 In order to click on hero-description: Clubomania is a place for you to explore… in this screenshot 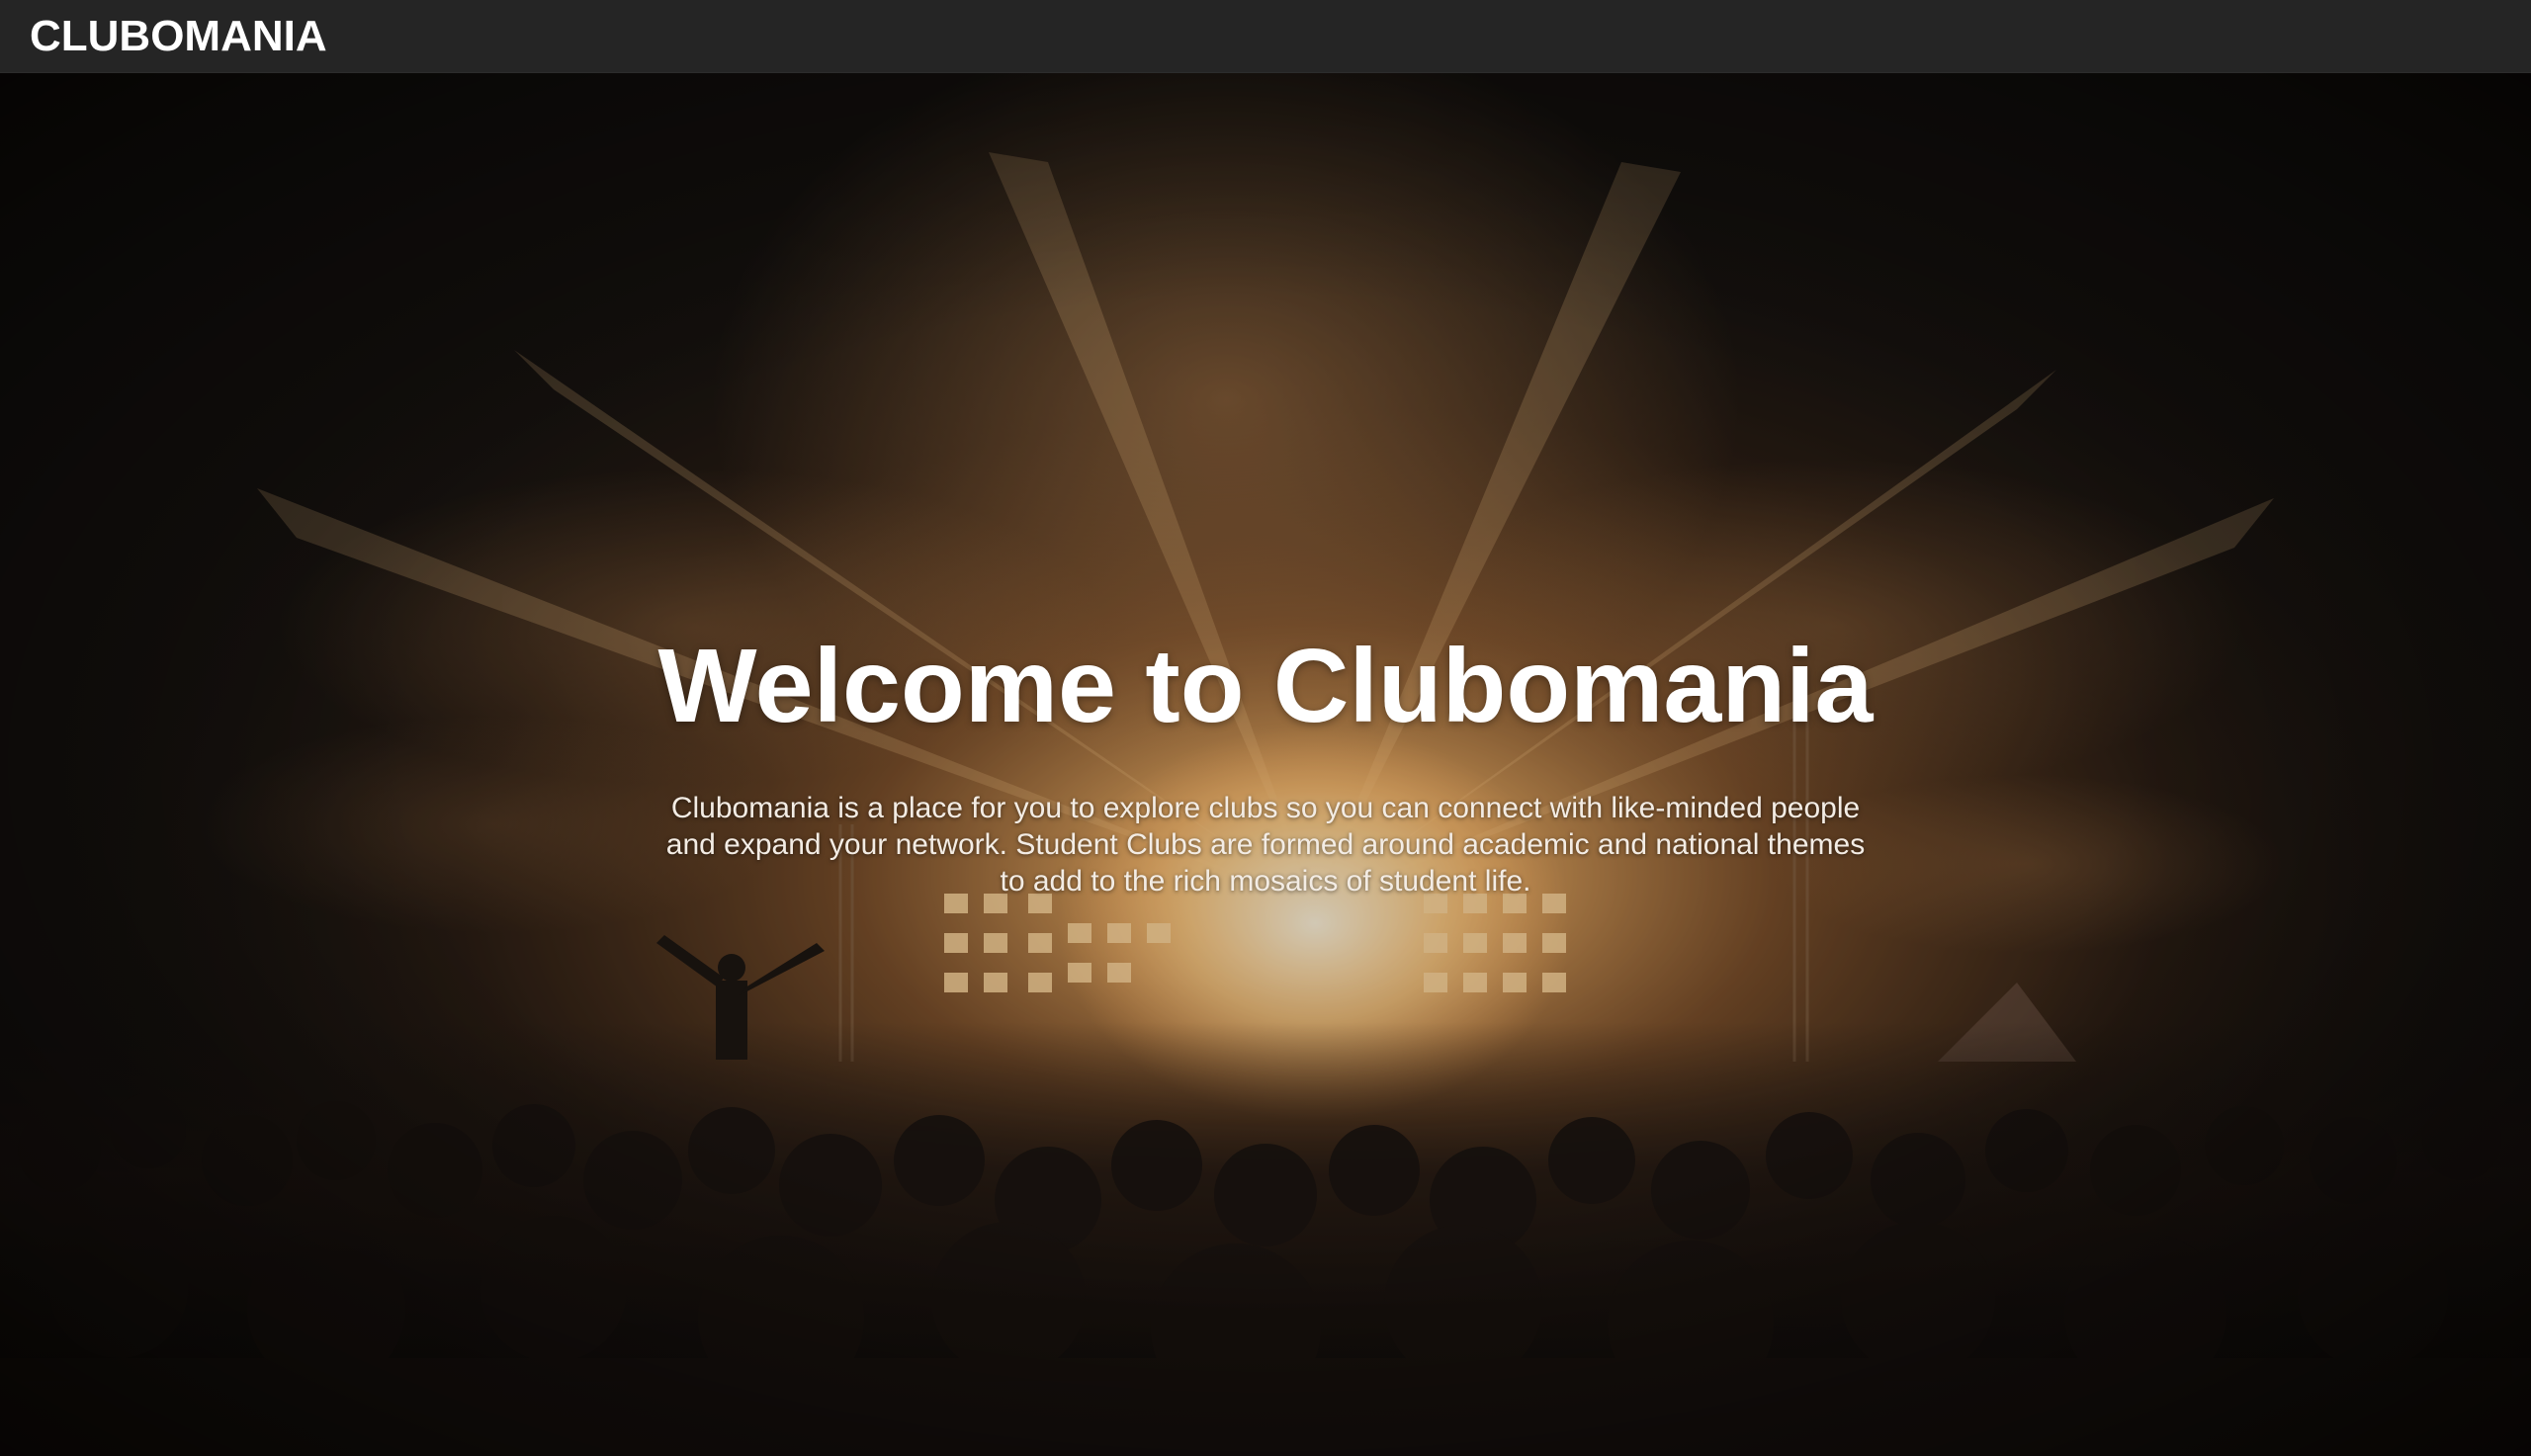, I will do `click(1265, 845)`.